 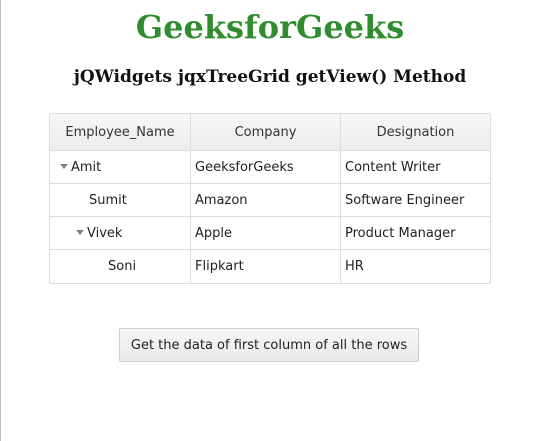 I want to click on company-cell: GeeksforGeeks, so click(x=266, y=167).